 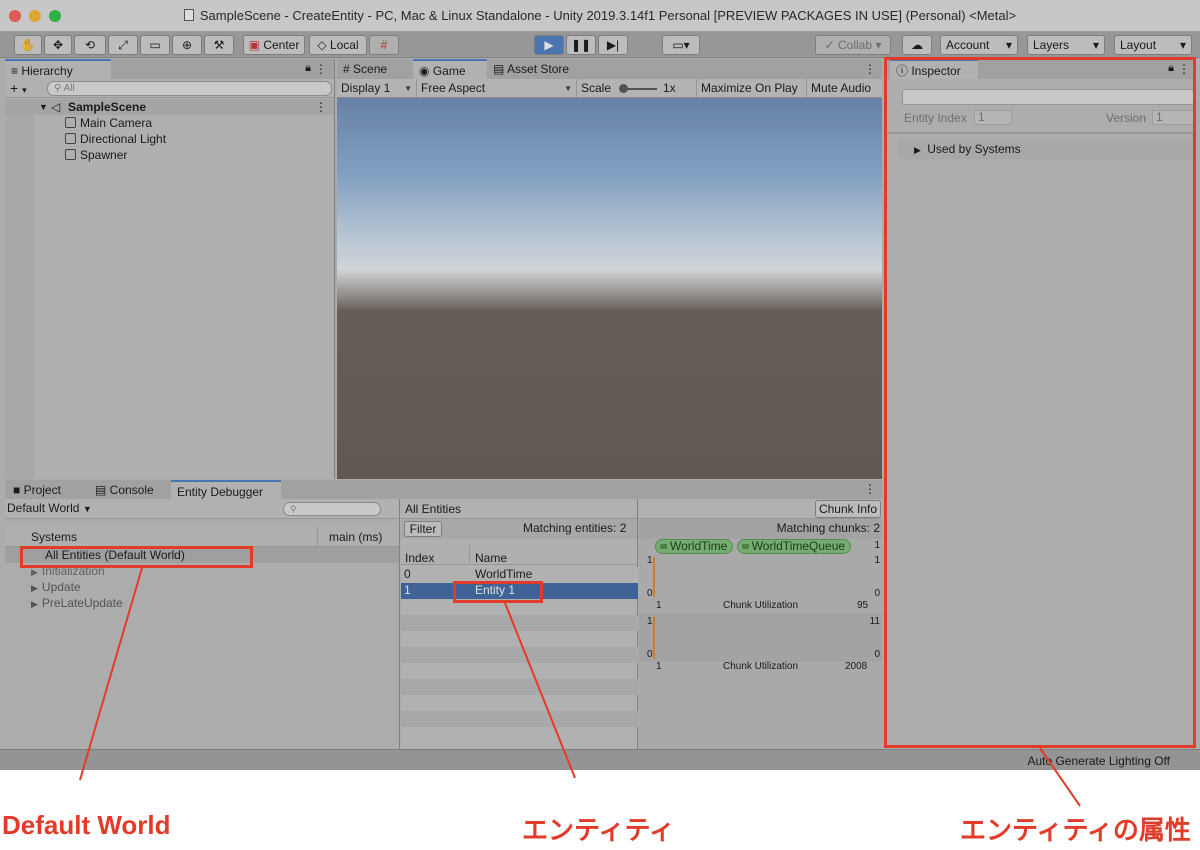 I want to click on systems-column-header: Systems, so click(x=54, y=537).